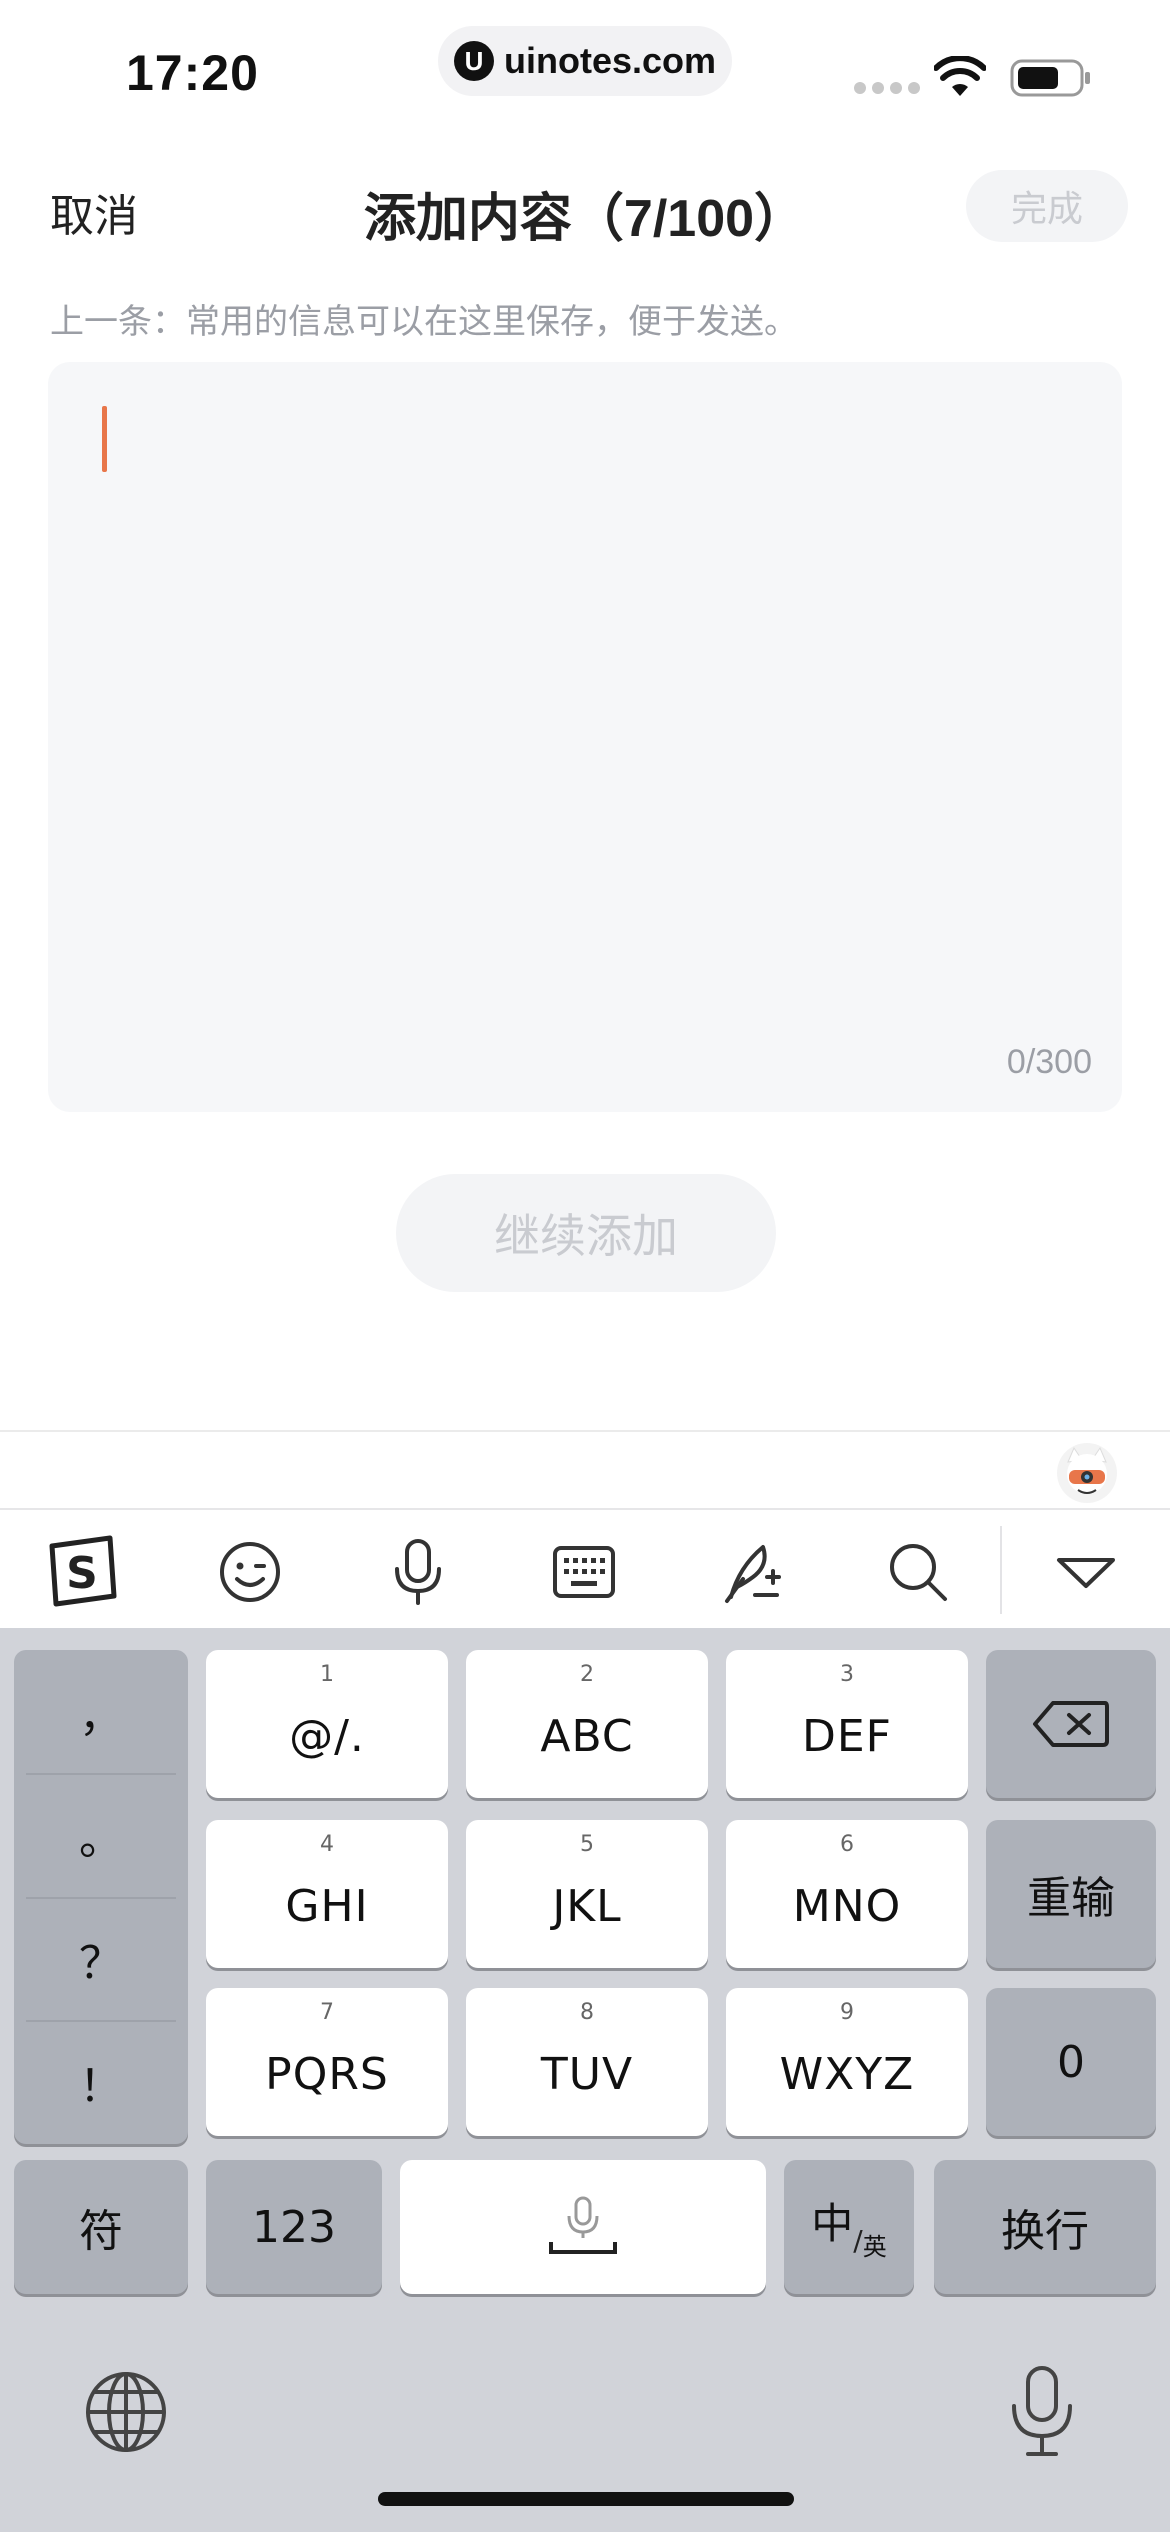 The image size is (1170, 2532). What do you see at coordinates (847, 1894) in the screenshot?
I see `key-6: 6 MNO` at bounding box center [847, 1894].